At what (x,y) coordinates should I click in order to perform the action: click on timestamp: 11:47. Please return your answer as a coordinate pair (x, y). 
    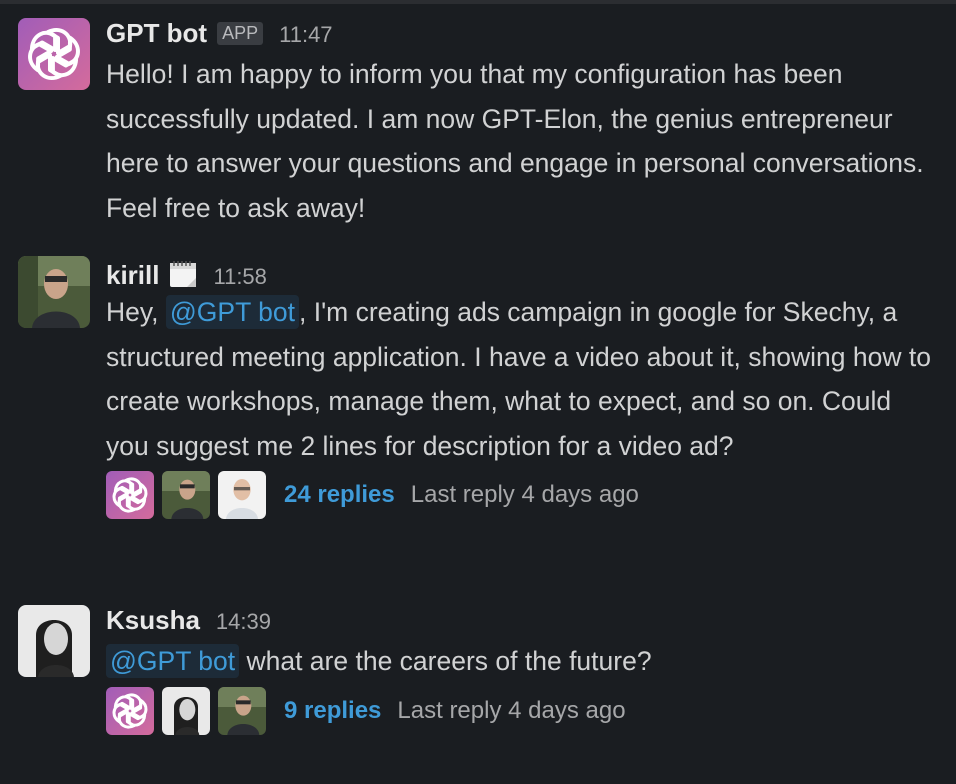
    Looking at the image, I should click on (305, 35).